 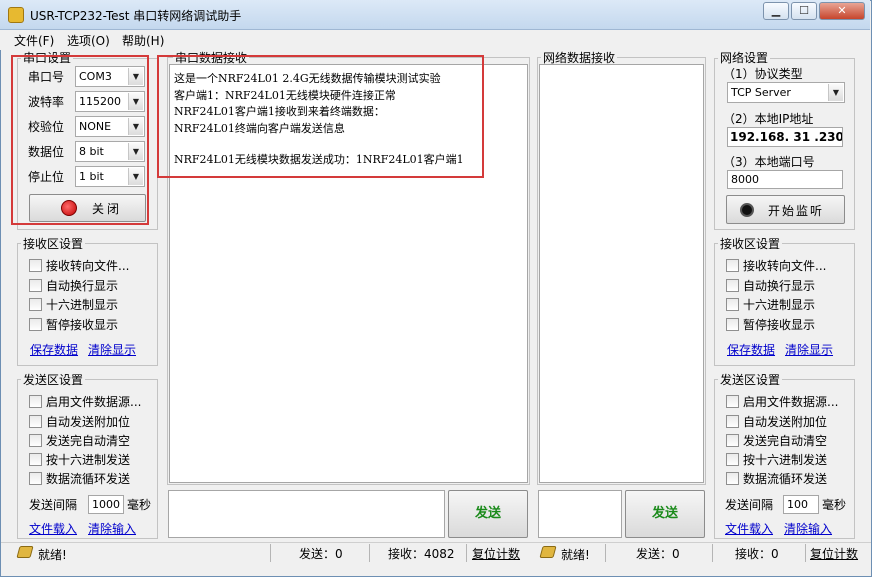 What do you see at coordinates (579, 58) in the screenshot?
I see `net-recv-title: 网络数据接收` at bounding box center [579, 58].